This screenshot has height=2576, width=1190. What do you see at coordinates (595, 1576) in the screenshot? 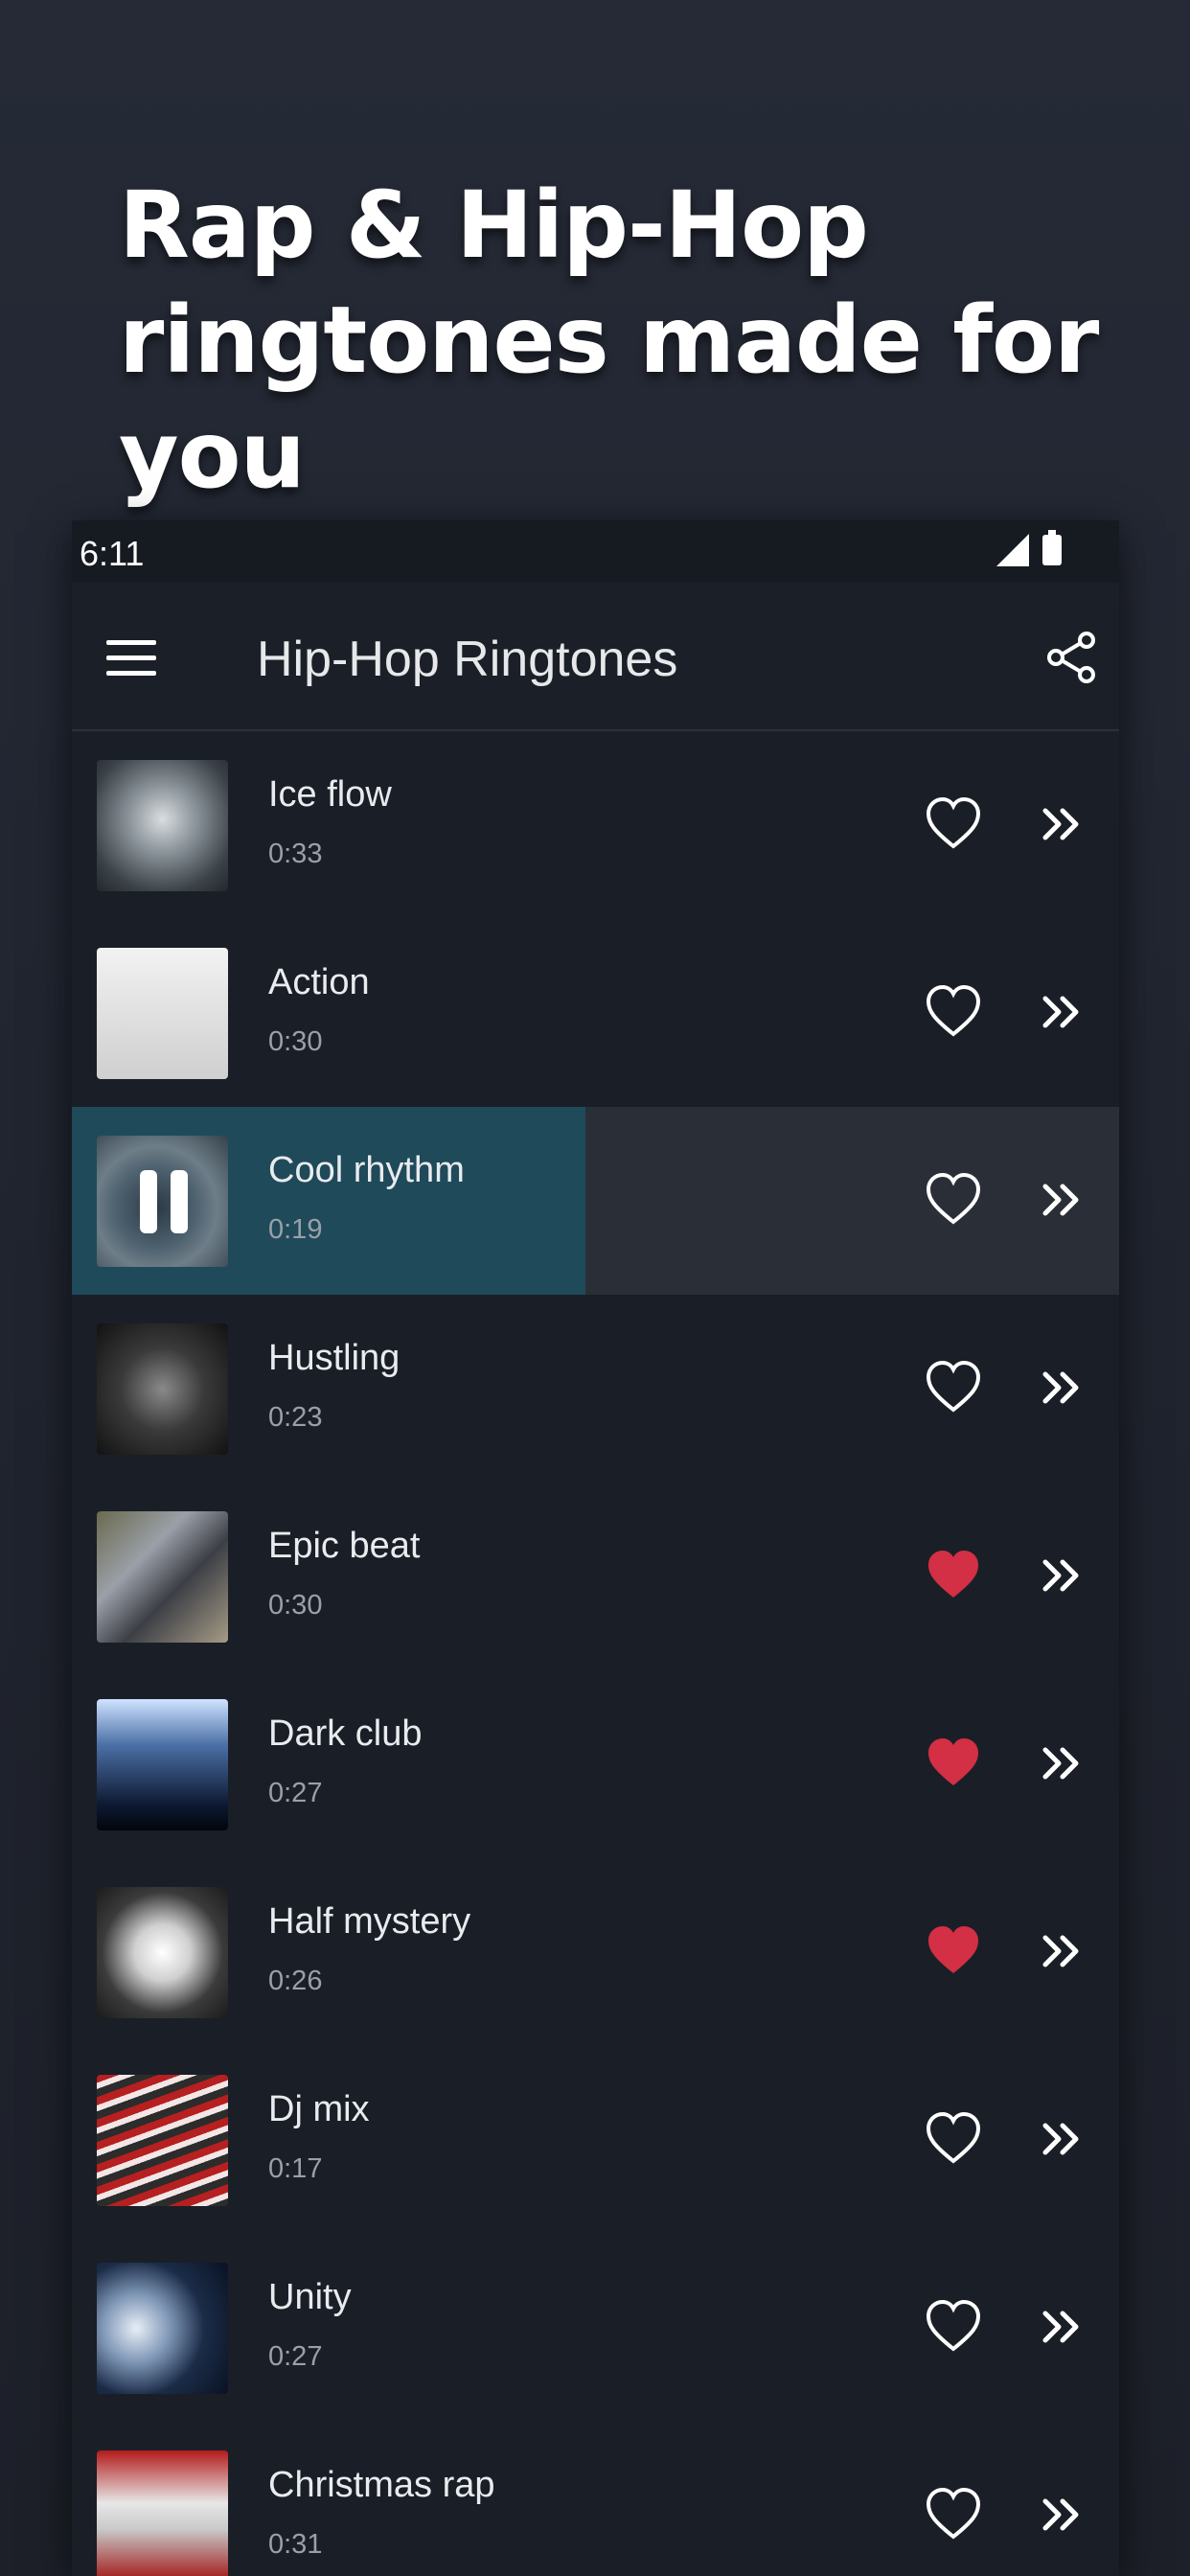
I see `ringtone-row: Epic beat 0:30` at bounding box center [595, 1576].